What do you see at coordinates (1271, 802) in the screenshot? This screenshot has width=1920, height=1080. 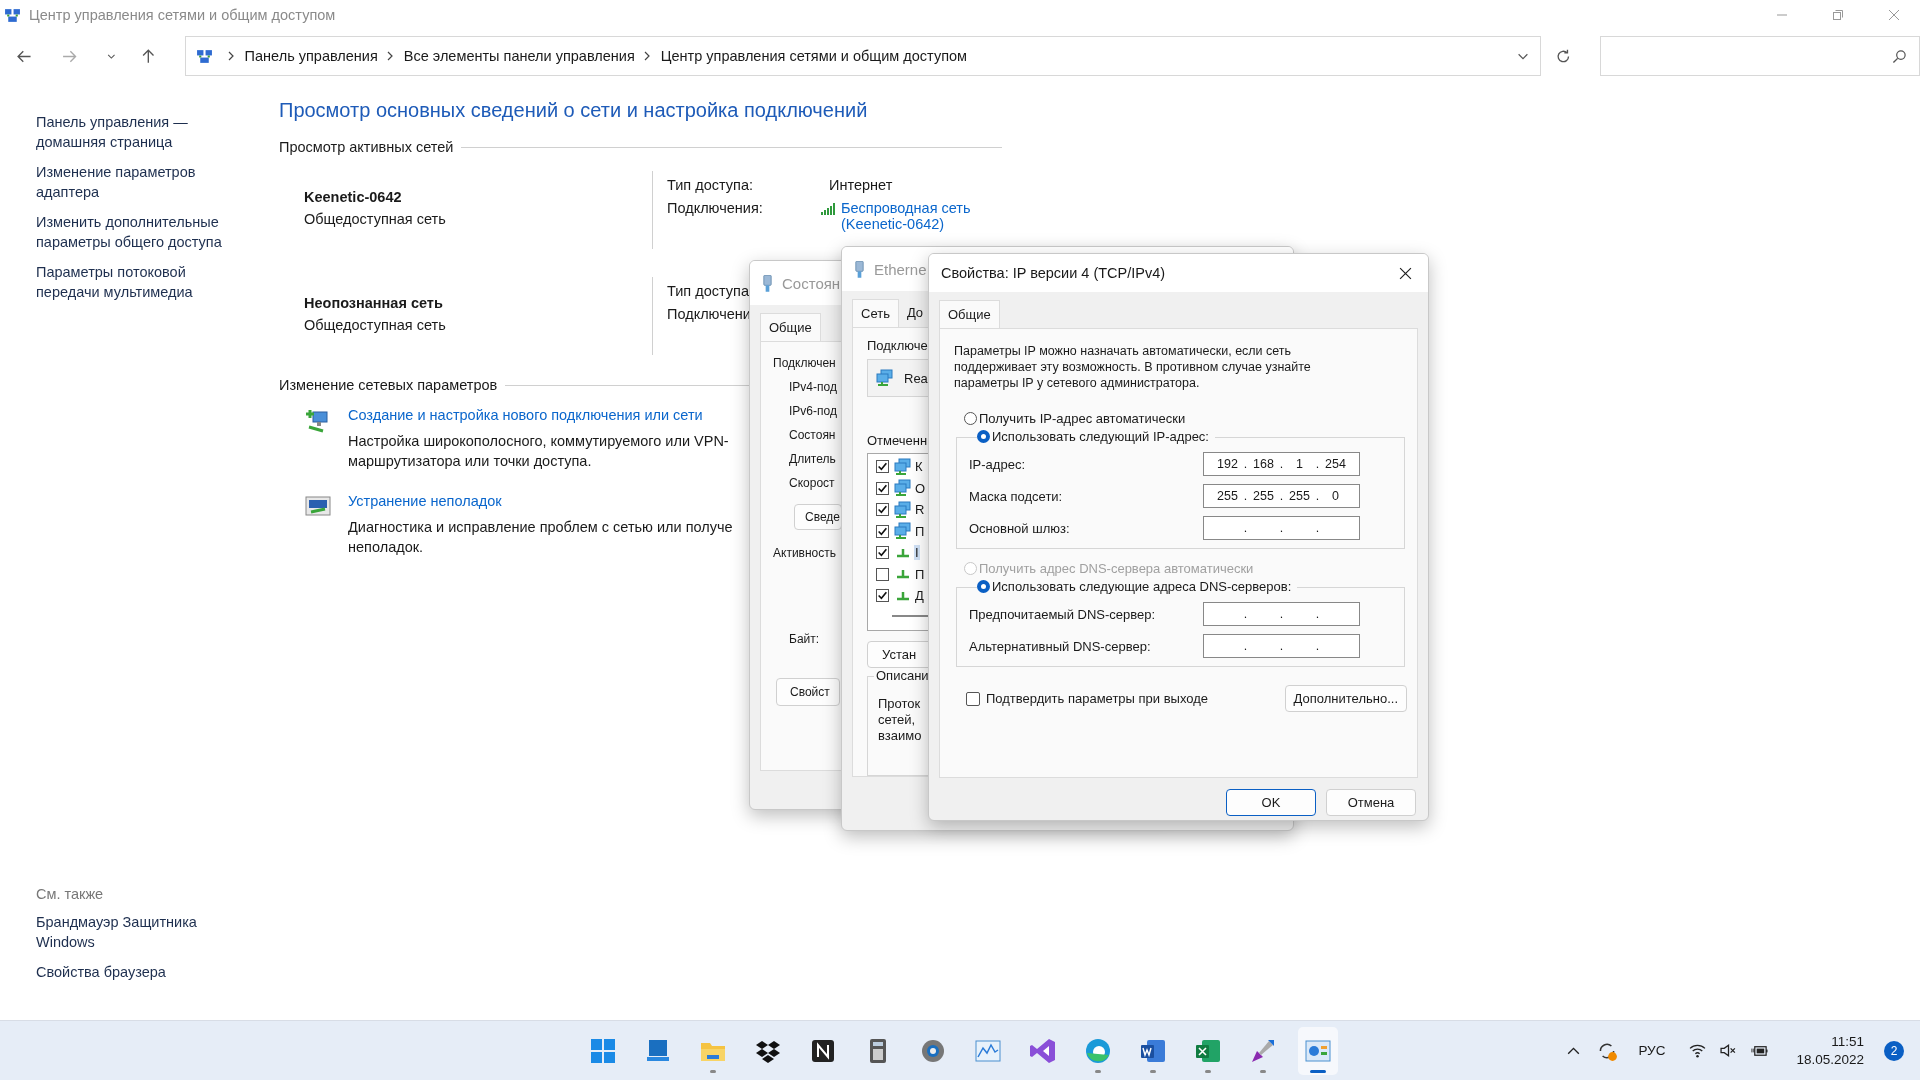 I see `ok-button: OK` at bounding box center [1271, 802].